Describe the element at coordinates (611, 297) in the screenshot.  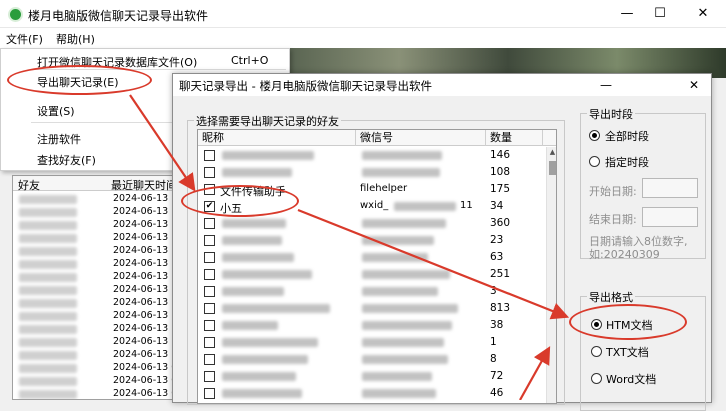
I see `format-group-label: 导出格式` at that location.